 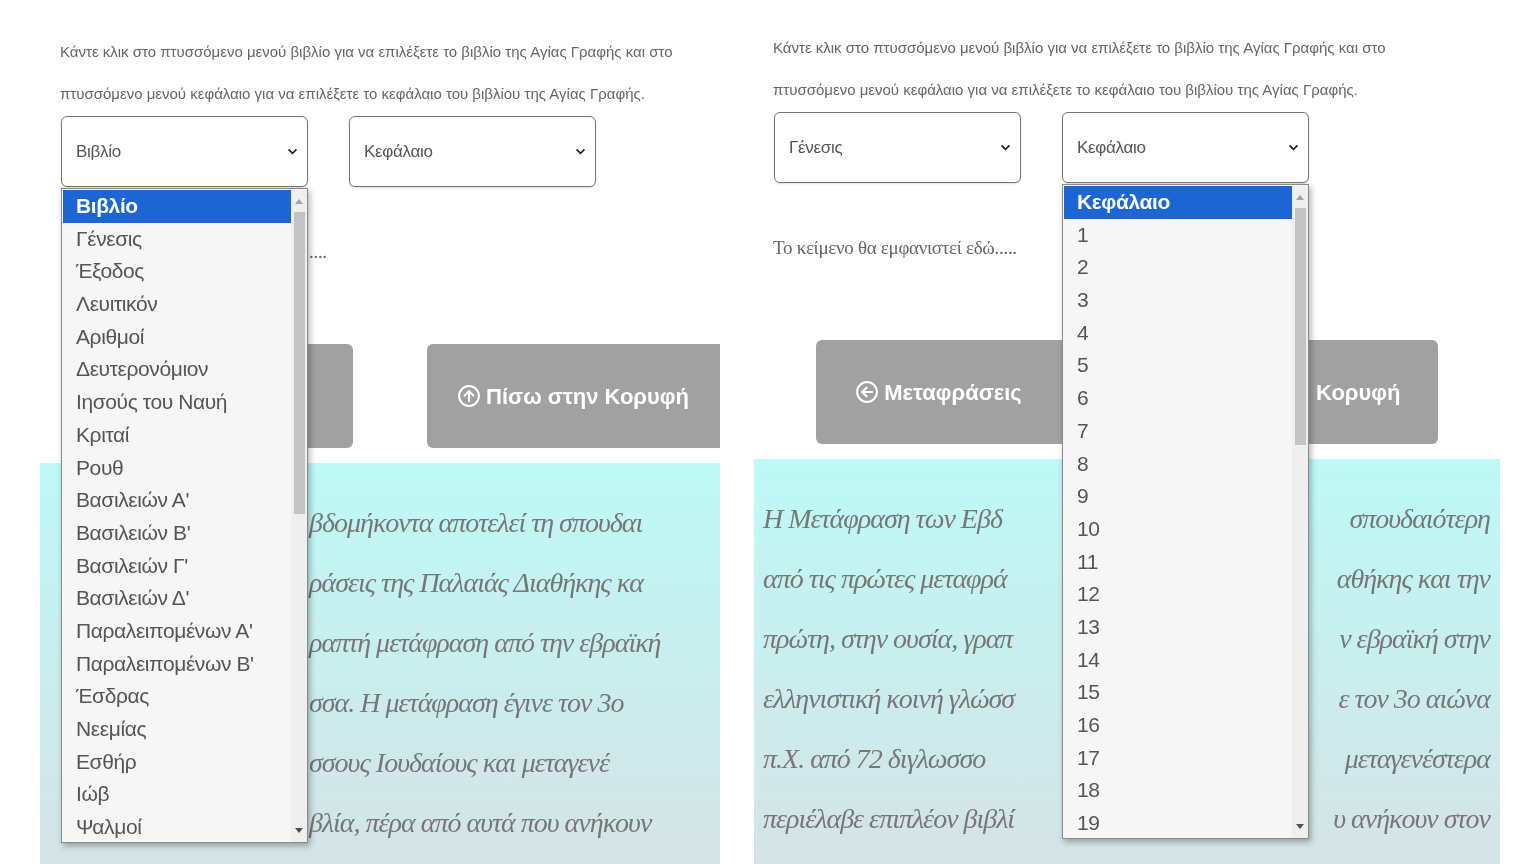 I want to click on arrow-left-circle-icon, so click(x=867, y=392).